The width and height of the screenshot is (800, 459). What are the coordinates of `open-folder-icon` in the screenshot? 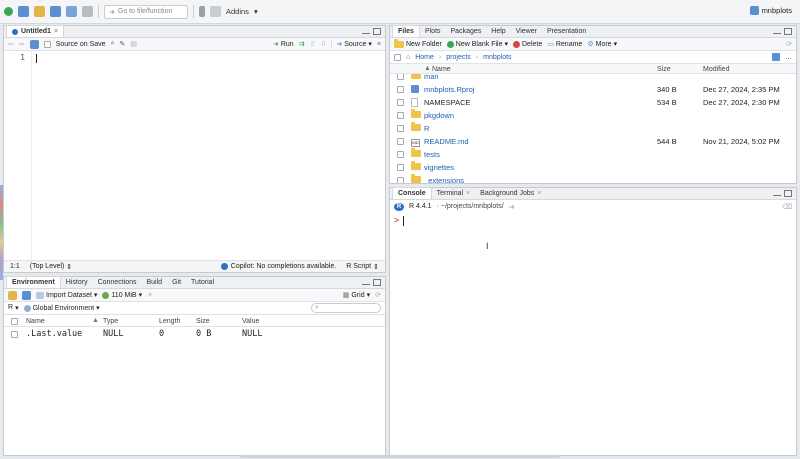 It's located at (12, 295).